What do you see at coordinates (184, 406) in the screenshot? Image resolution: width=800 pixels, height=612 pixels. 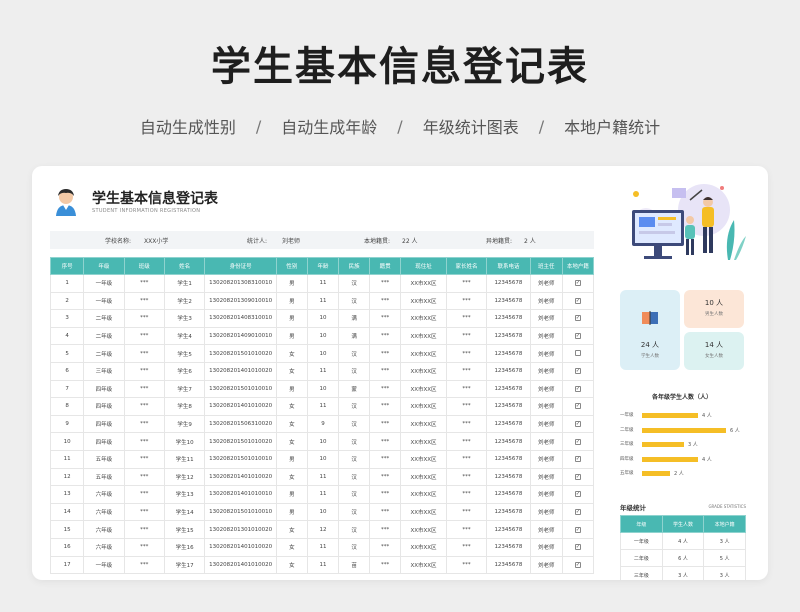 I see `table-cell: 学生8` at bounding box center [184, 406].